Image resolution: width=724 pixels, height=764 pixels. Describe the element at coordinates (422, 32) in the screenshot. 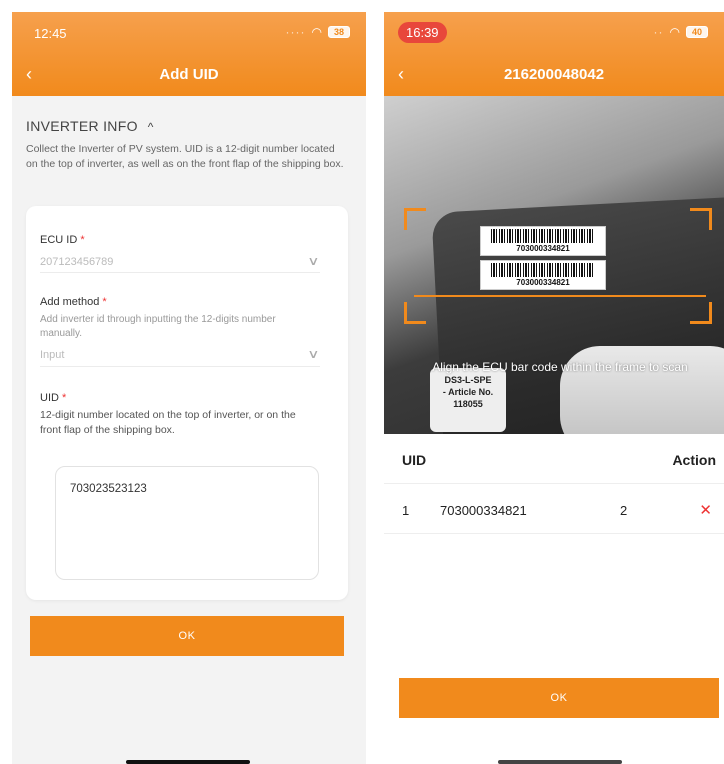

I see `status-time: 16:39` at that location.